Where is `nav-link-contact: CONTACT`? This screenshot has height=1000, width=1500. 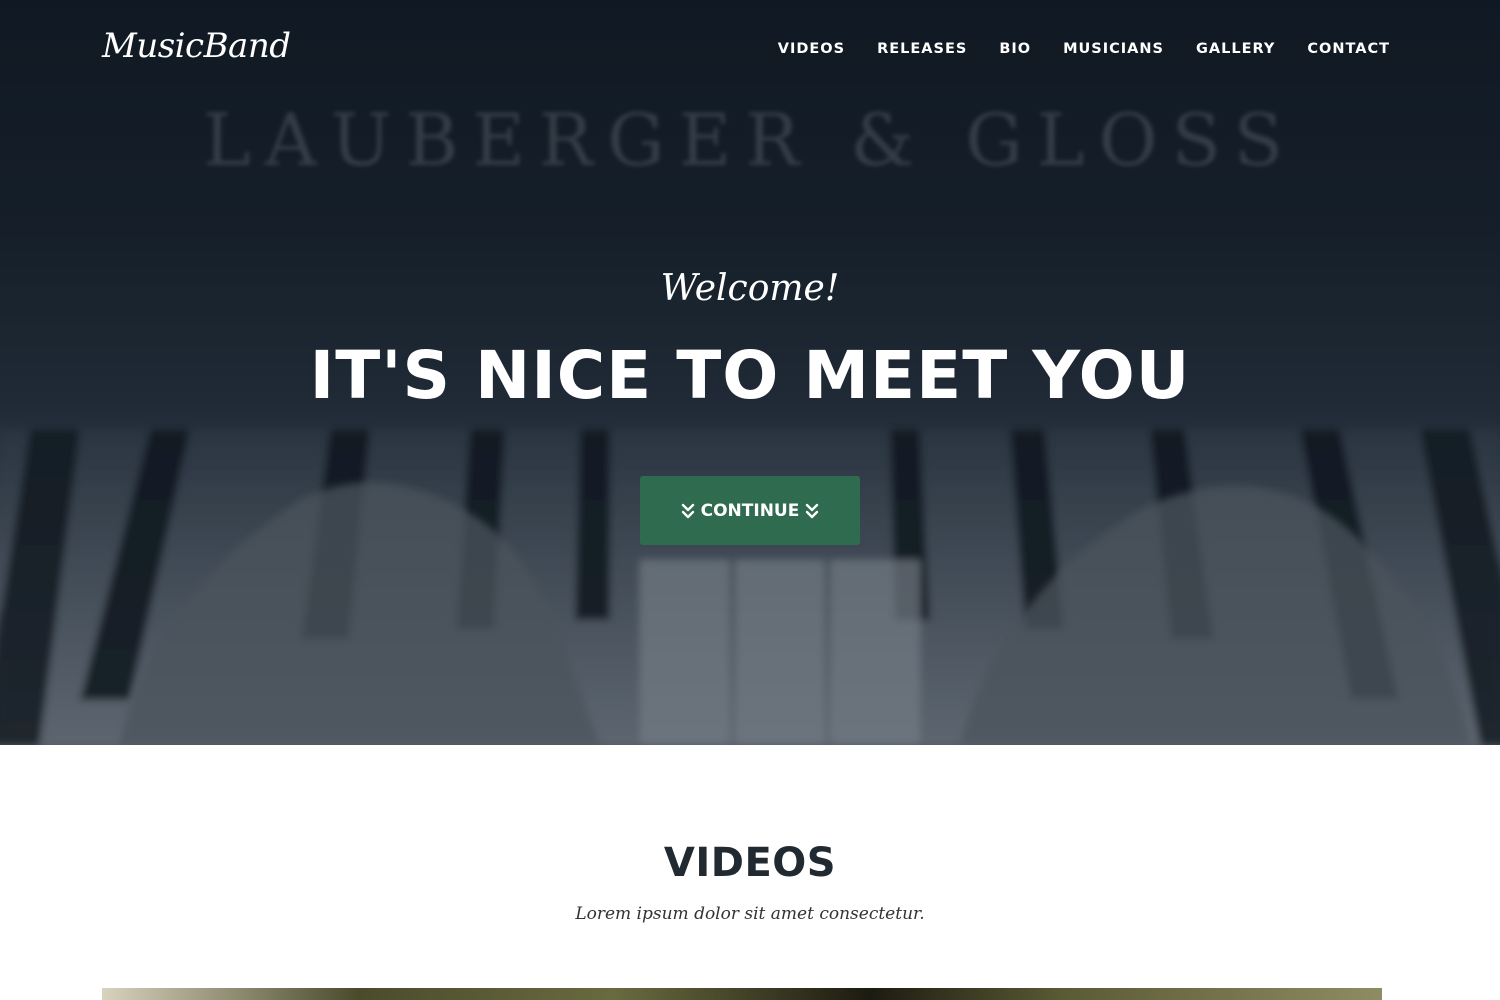 nav-link-contact: CONTACT is located at coordinates (1348, 49).